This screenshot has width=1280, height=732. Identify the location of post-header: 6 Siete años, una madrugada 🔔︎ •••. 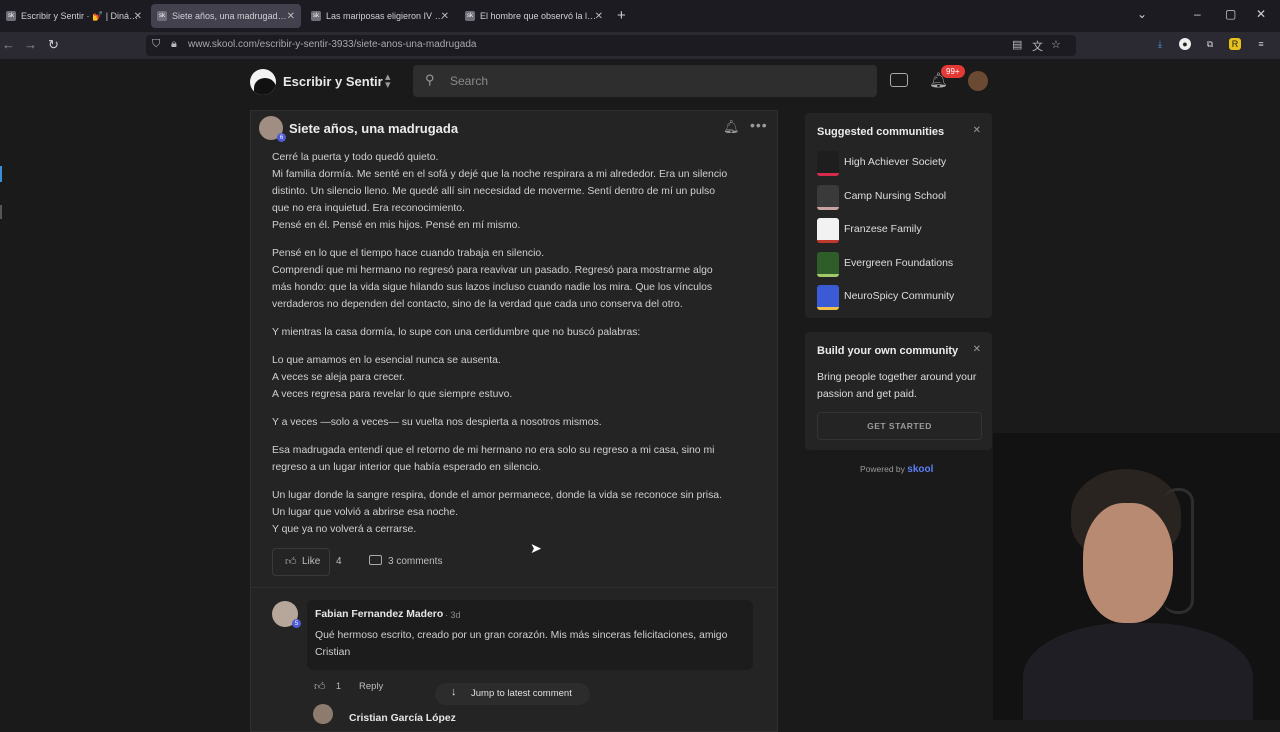
(514, 129).